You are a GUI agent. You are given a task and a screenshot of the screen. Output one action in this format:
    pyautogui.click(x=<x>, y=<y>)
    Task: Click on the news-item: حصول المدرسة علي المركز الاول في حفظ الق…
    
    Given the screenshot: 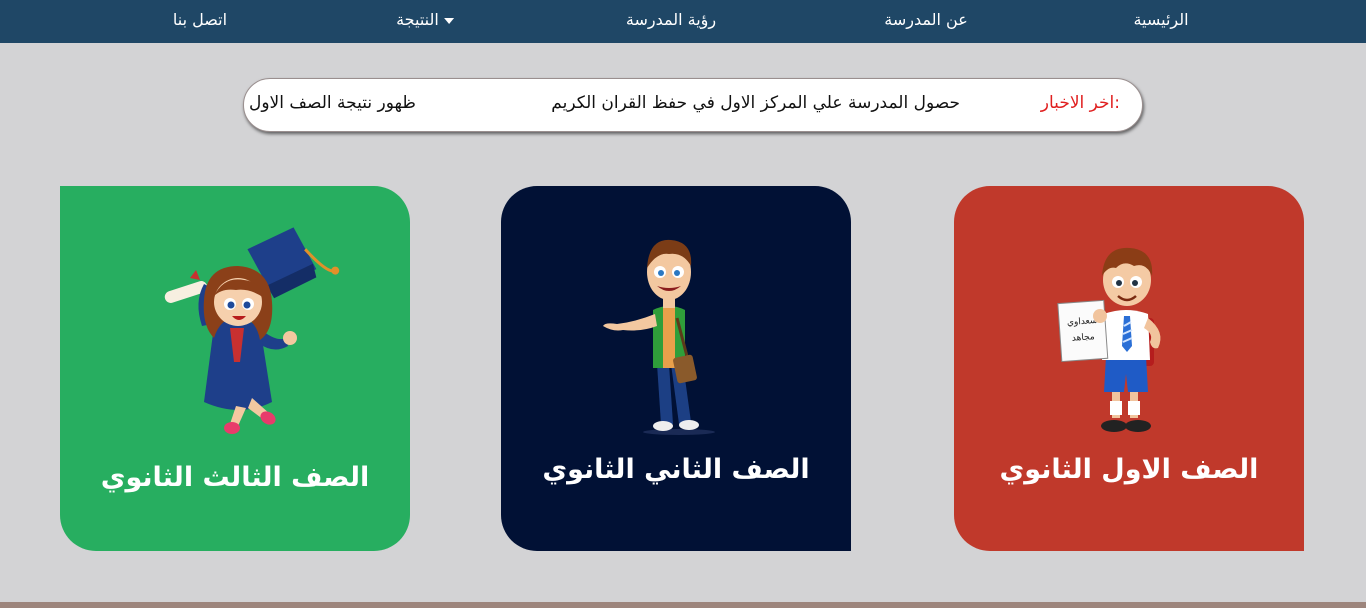 What is the action you would take?
    pyautogui.click(x=755, y=103)
    